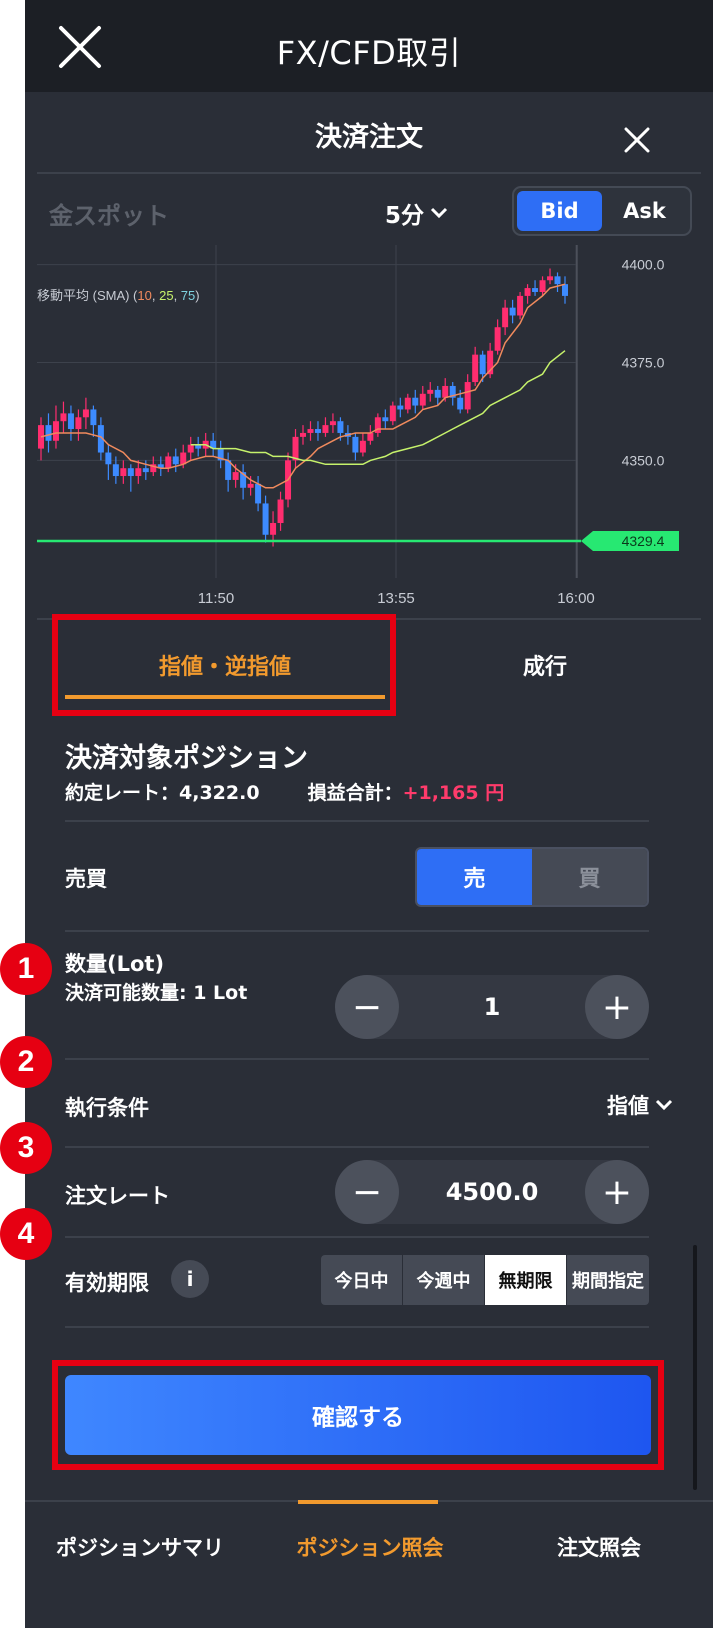 The height and width of the screenshot is (1628, 713). What do you see at coordinates (303, 386) in the screenshot?
I see `sma-10-line` at bounding box center [303, 386].